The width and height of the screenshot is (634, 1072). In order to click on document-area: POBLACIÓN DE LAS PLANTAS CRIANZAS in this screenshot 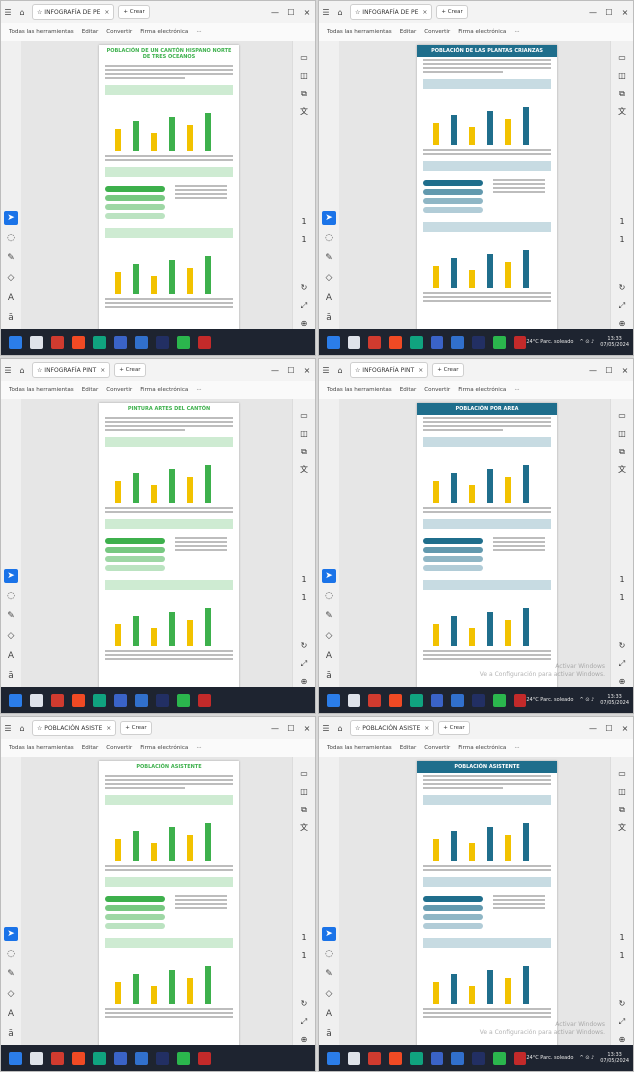, I will do `click(475, 193)`.